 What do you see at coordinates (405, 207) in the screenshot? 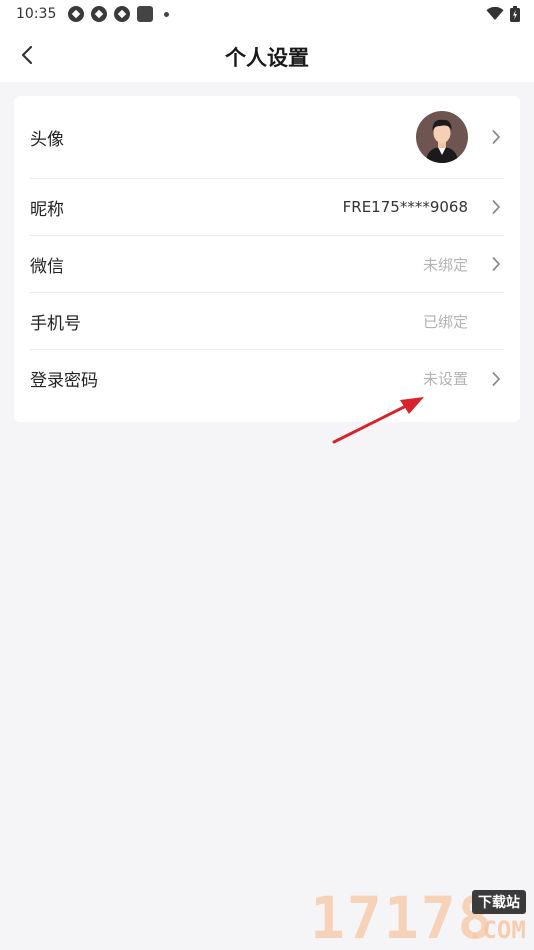
I see `nickname-value: FRE175****9068` at bounding box center [405, 207].